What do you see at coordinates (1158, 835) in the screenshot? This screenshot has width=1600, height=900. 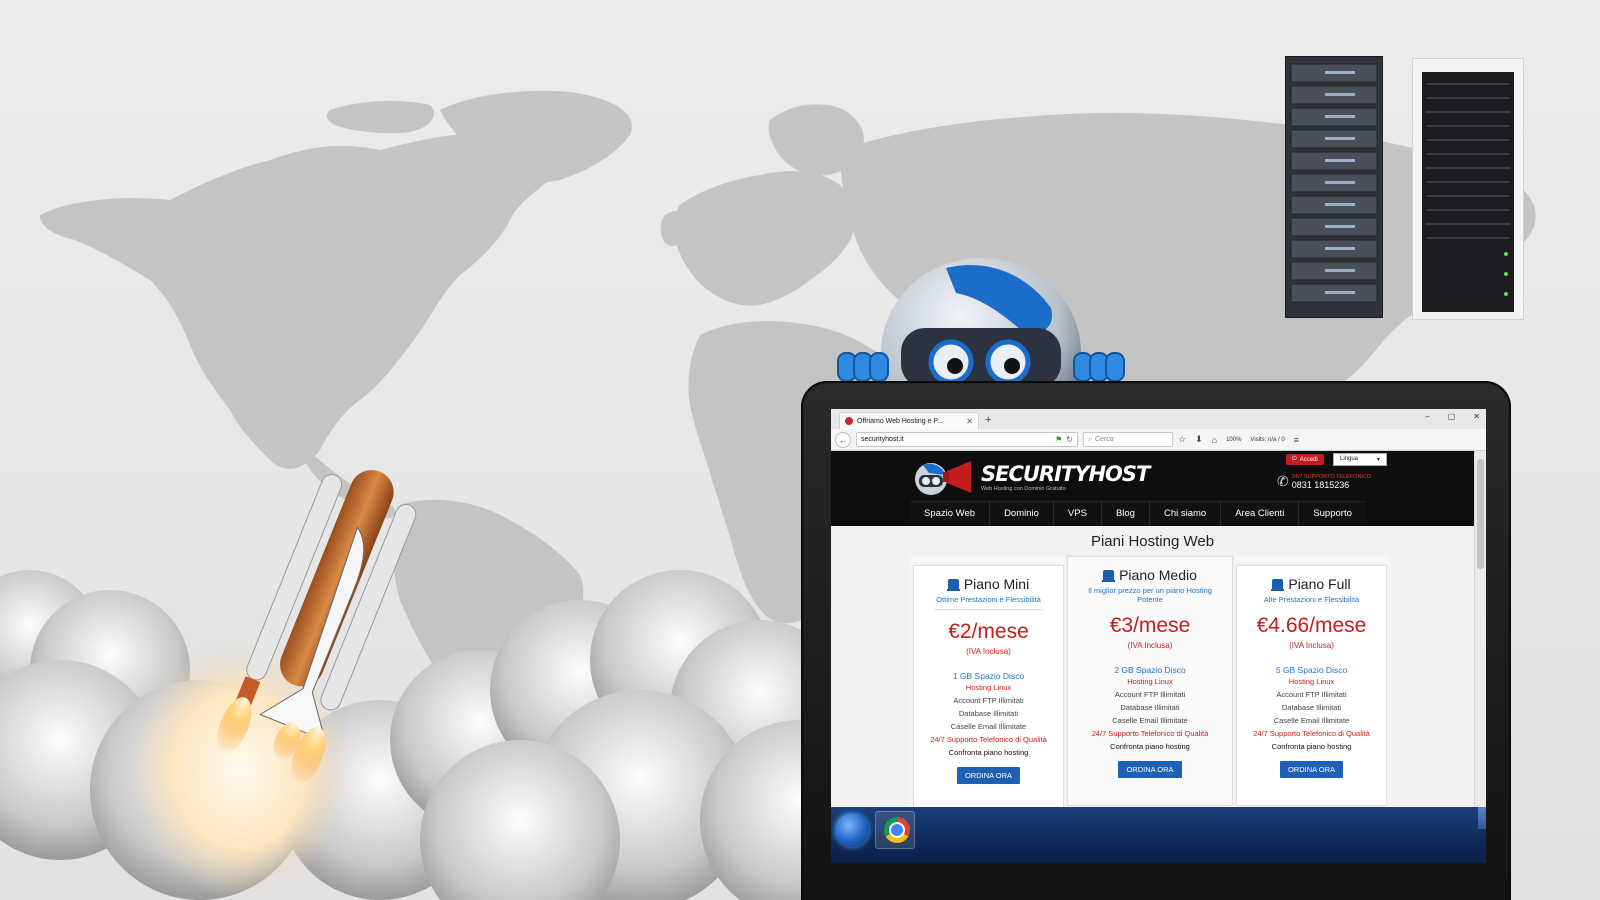 I see `windows-taskbar` at bounding box center [1158, 835].